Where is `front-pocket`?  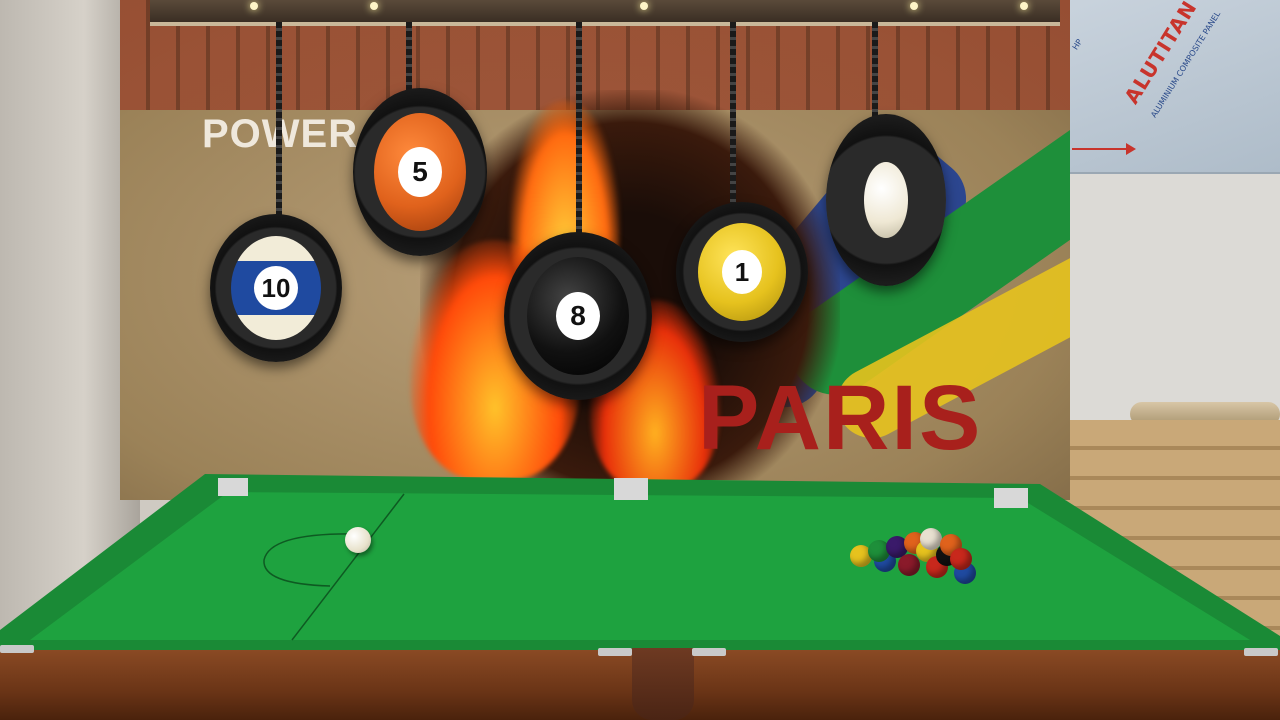 front-pocket is located at coordinates (663, 684).